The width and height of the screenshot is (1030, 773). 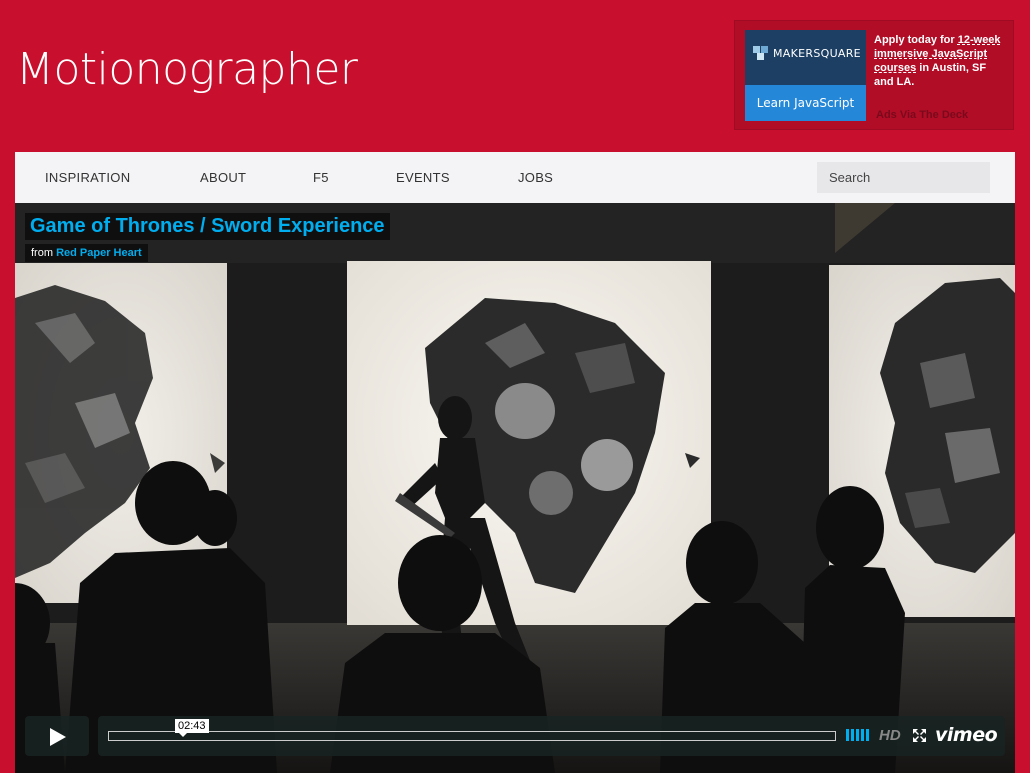 What do you see at coordinates (890, 735) in the screenshot?
I see `hd-toggle: HD` at bounding box center [890, 735].